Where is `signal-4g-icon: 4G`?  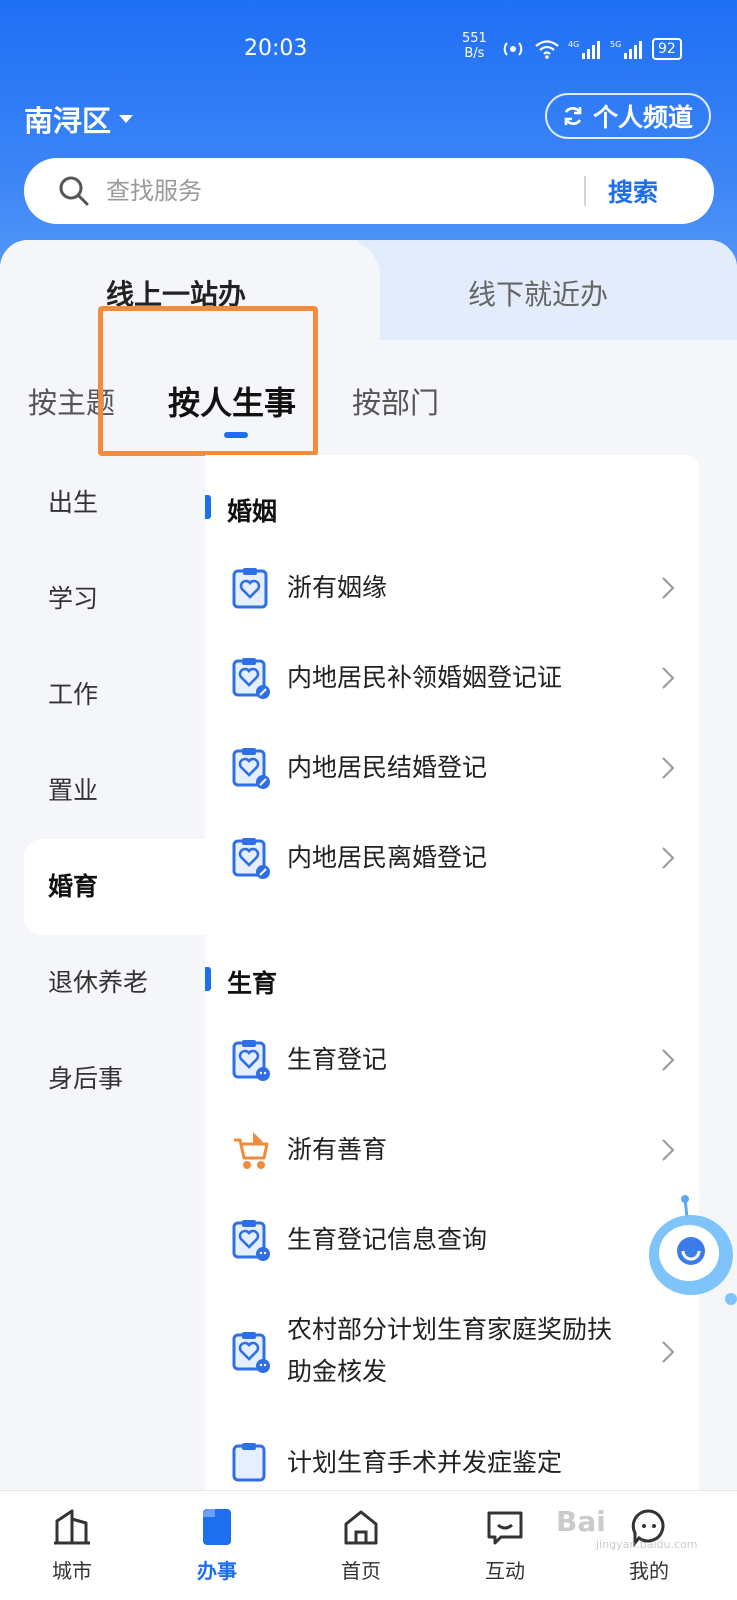
signal-4g-icon: 4G is located at coordinates (584, 49).